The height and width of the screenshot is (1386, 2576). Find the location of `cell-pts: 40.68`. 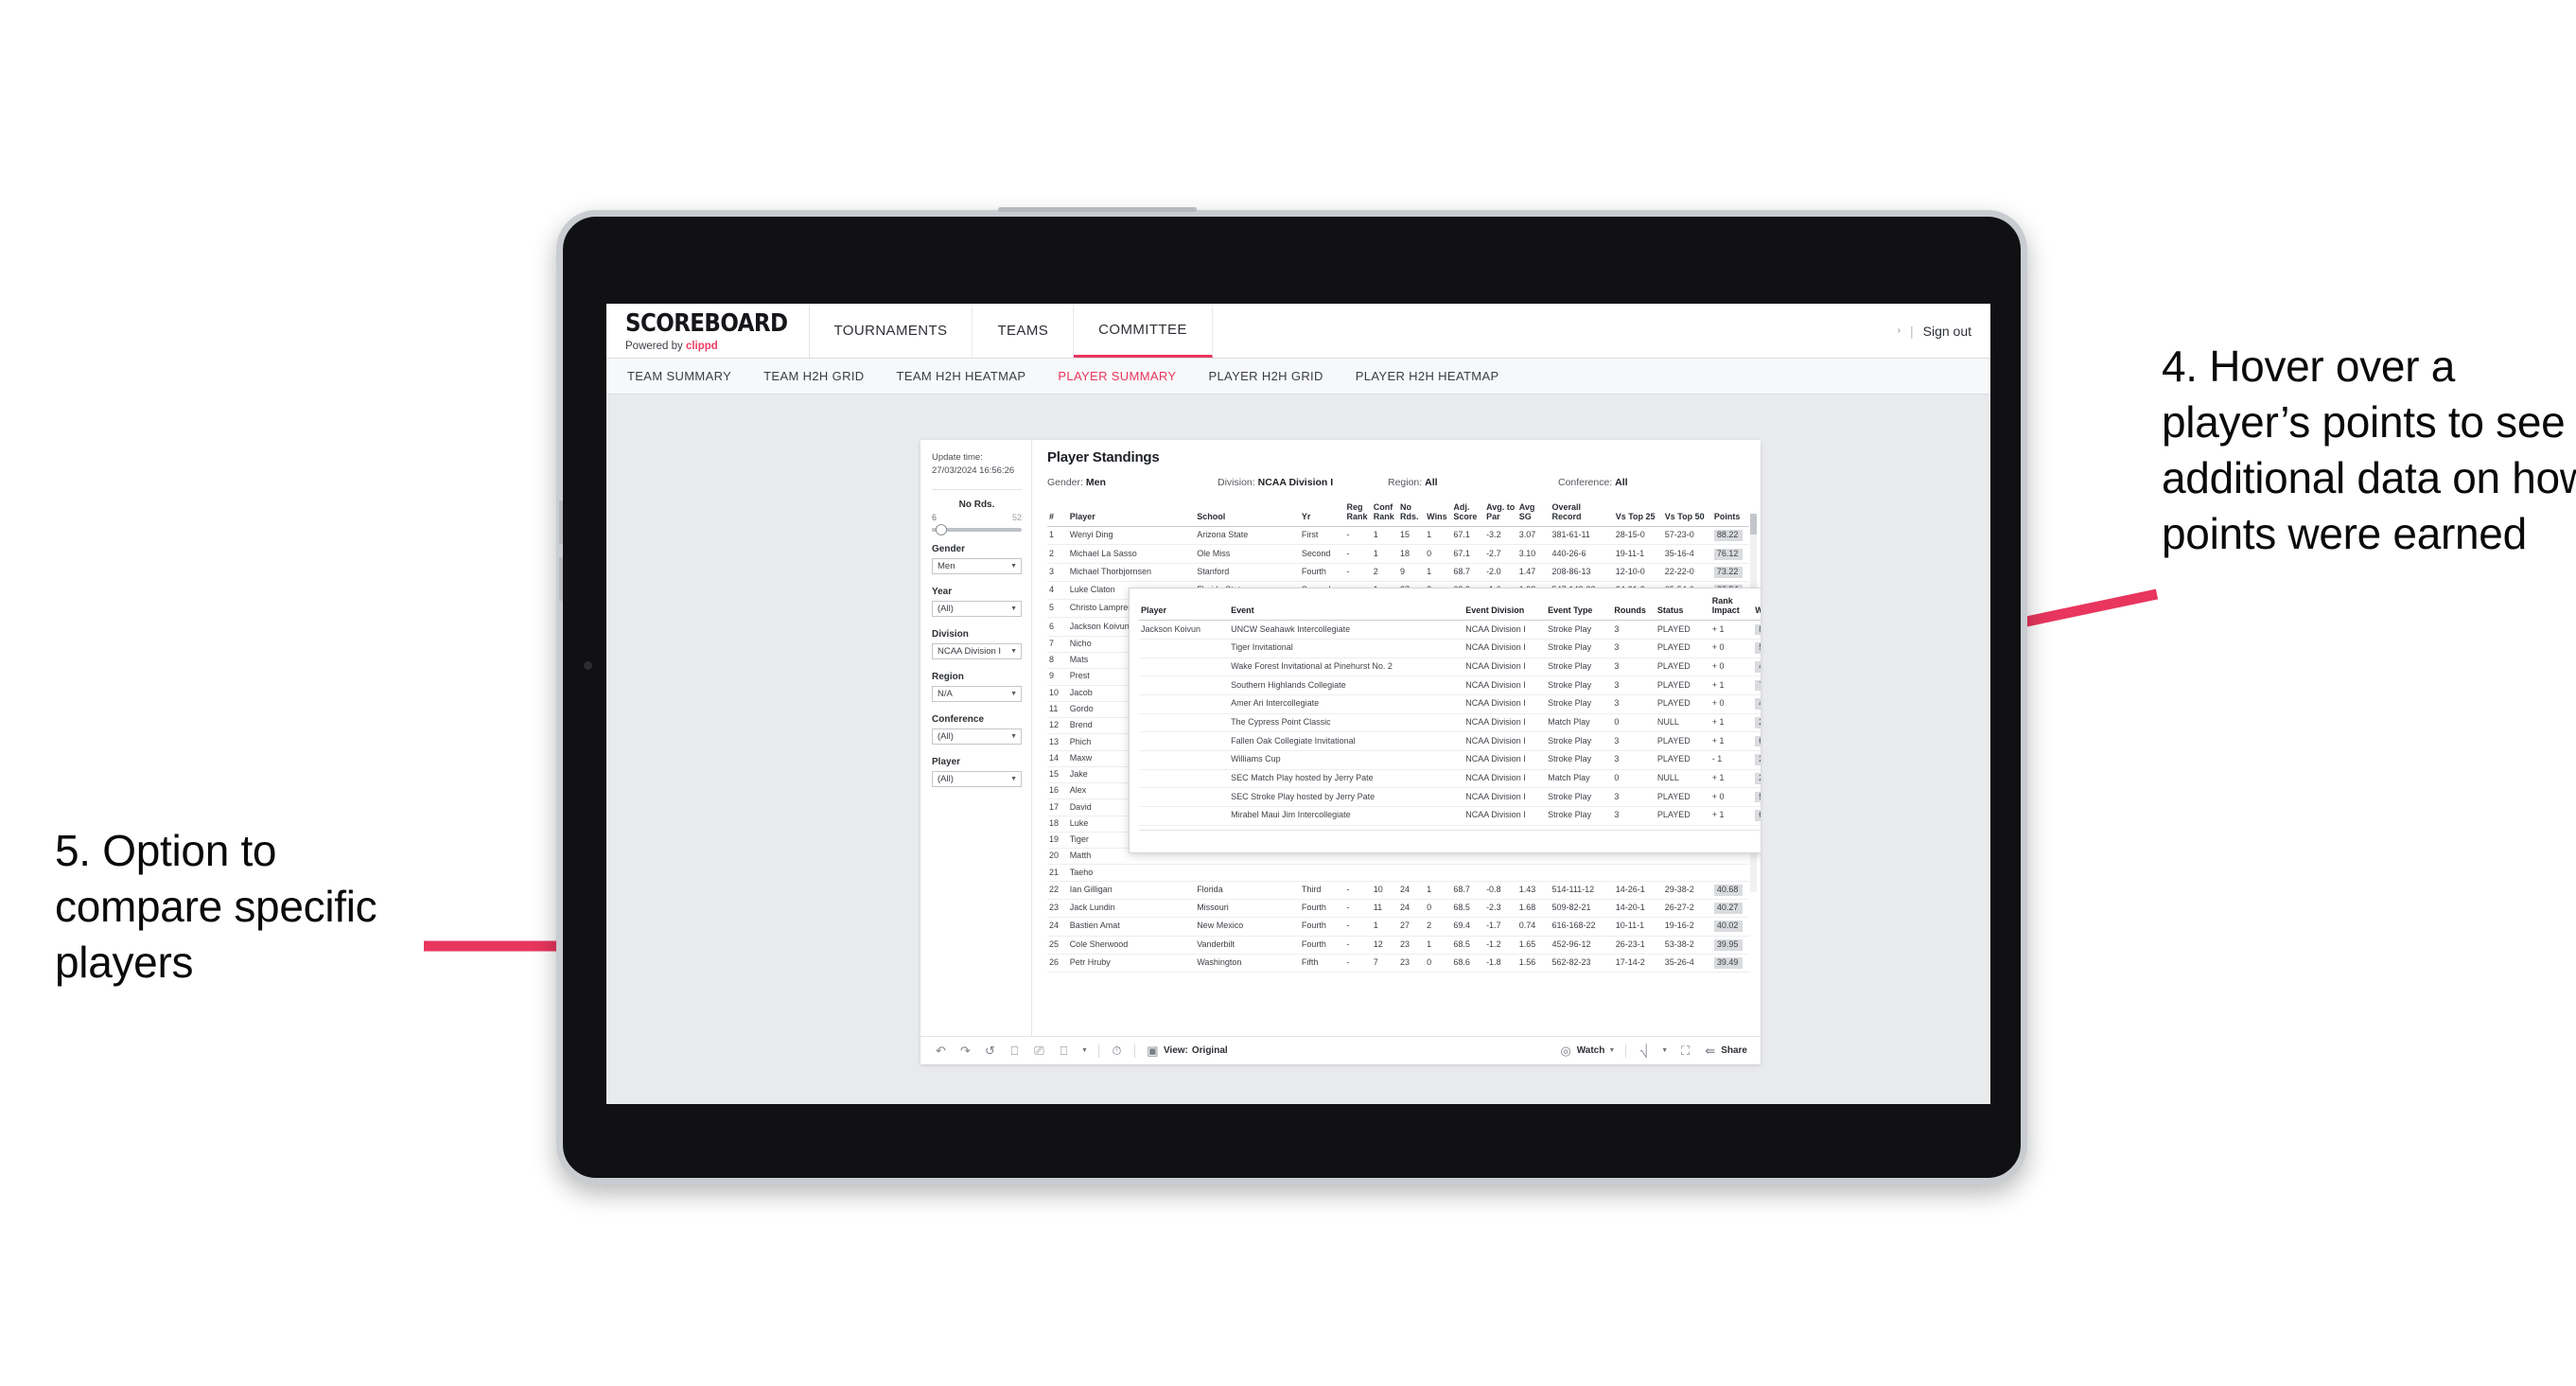

cell-pts: 40.68 is located at coordinates (1730, 891).